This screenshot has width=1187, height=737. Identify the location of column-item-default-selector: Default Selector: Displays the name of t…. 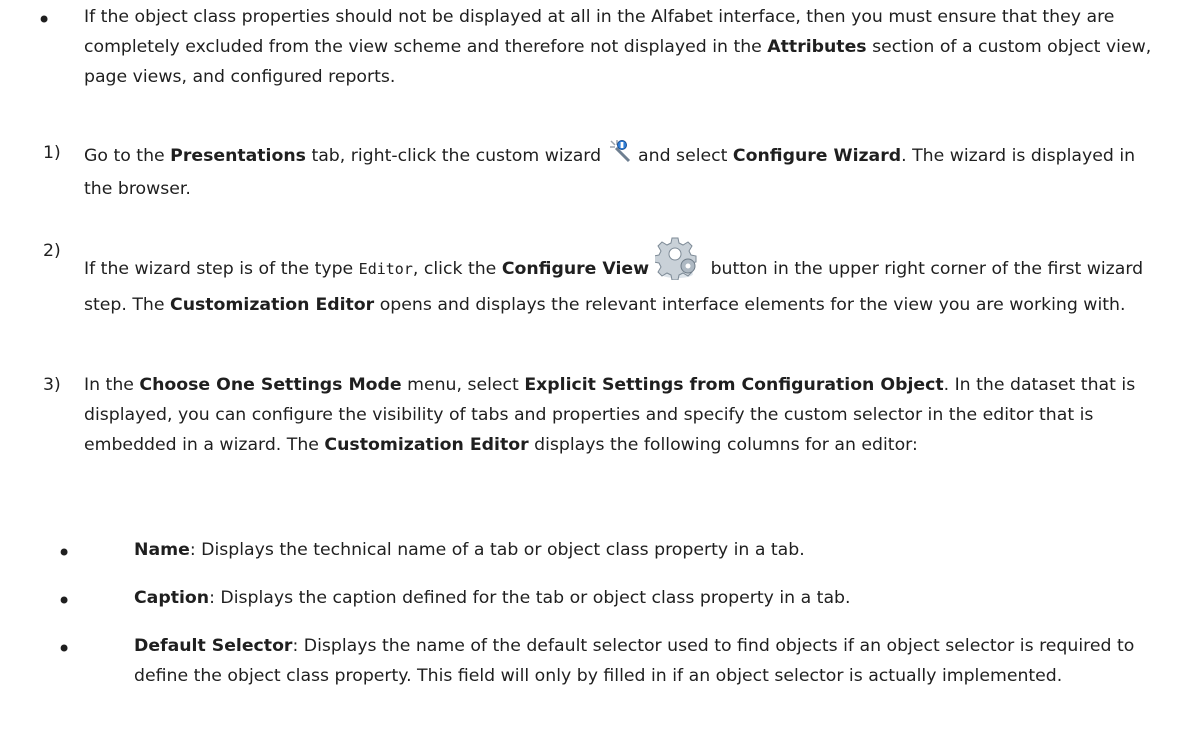
(634, 661).